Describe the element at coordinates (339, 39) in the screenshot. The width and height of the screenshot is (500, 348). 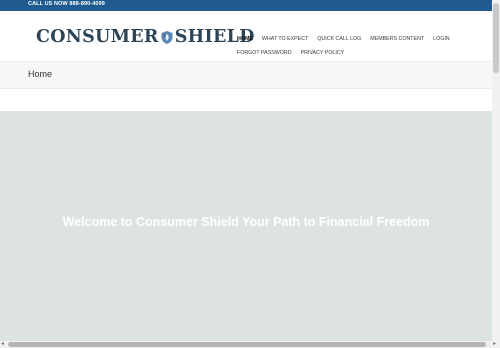
I see `nav-item-quick-call-log: QUICK CALL LOG` at that location.